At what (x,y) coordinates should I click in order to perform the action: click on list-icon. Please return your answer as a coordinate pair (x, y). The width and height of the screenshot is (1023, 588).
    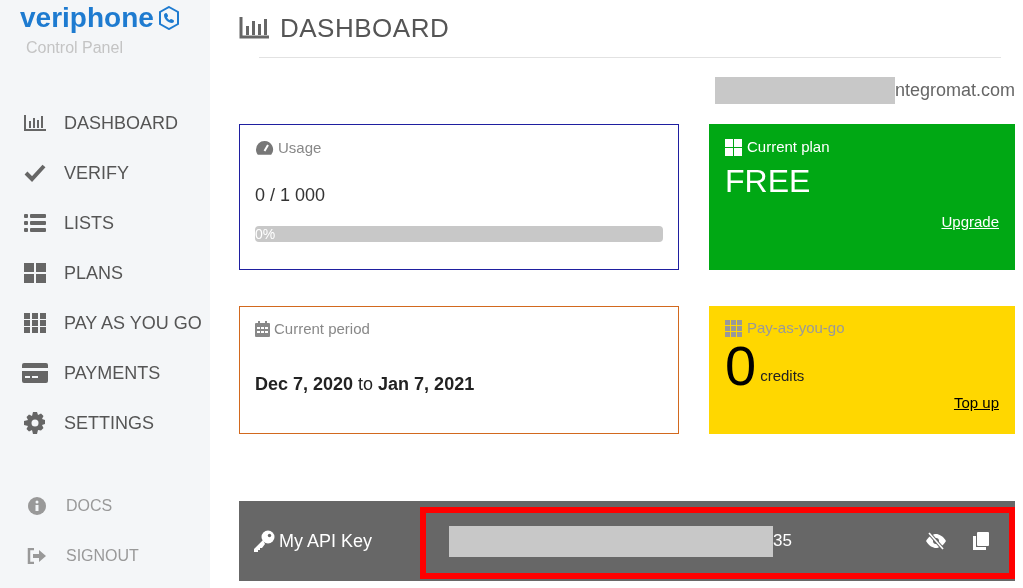
    Looking at the image, I should click on (35, 223).